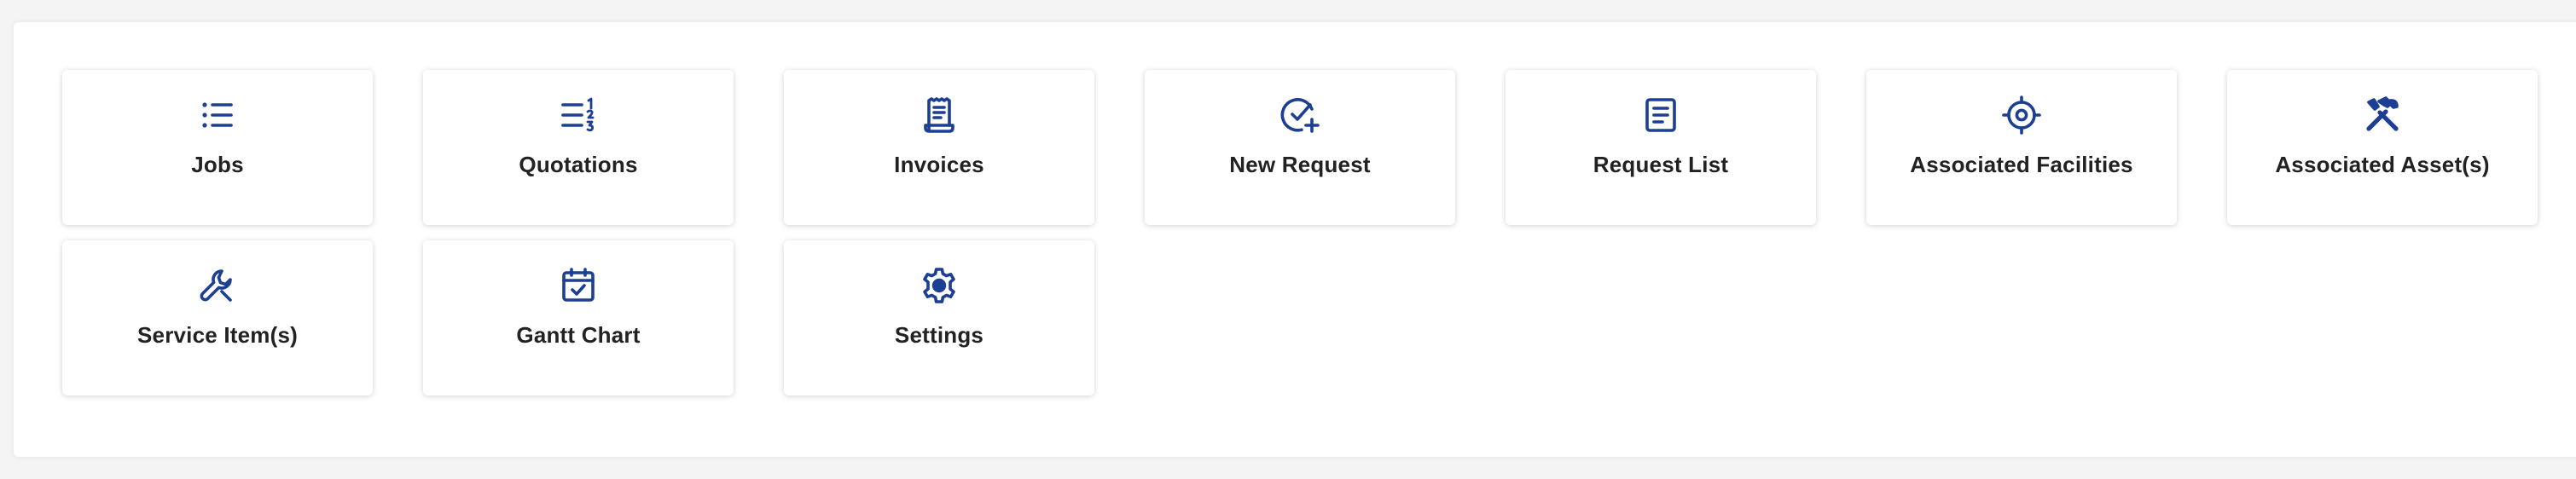 This screenshot has width=2576, height=479. What do you see at coordinates (578, 335) in the screenshot?
I see `tile-label: Gantt Chart` at bounding box center [578, 335].